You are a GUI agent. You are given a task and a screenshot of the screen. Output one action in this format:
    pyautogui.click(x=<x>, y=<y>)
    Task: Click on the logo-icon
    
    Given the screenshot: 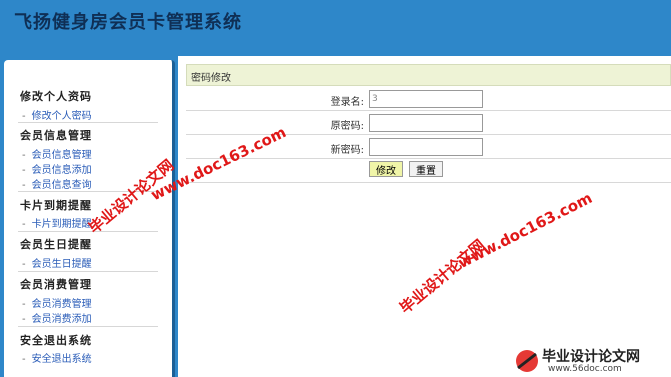 What is the action you would take?
    pyautogui.click(x=527, y=361)
    